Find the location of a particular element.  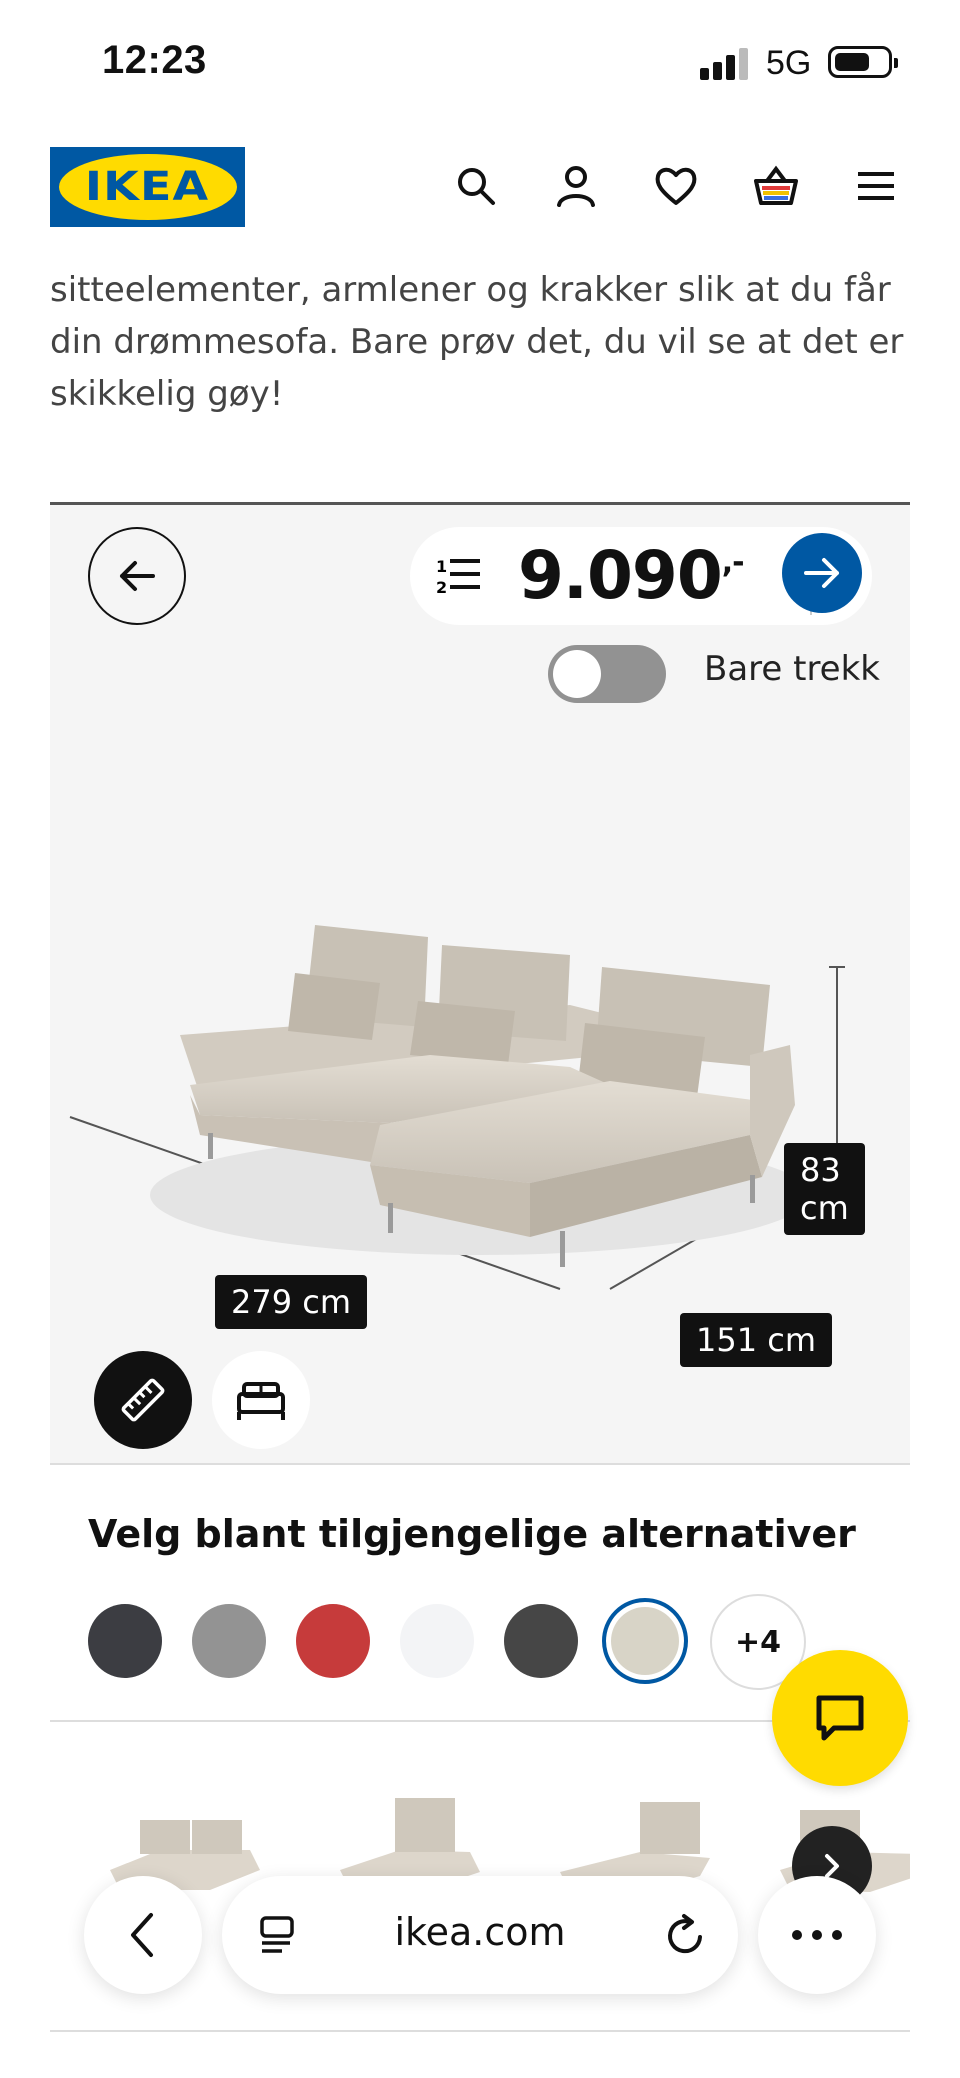

numbered-list-icon: 1 2 is located at coordinates (458, 577).